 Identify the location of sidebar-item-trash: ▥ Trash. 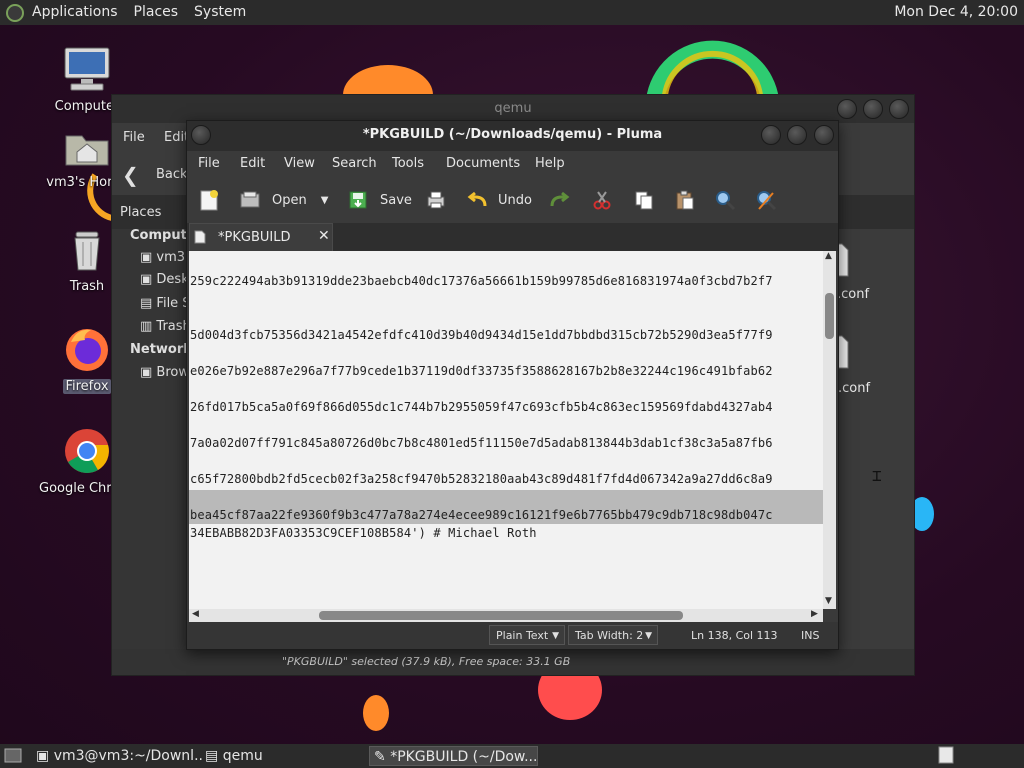
(165, 327).